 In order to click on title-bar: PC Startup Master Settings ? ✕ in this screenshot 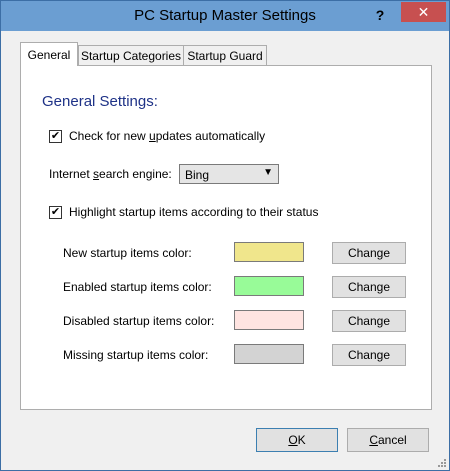, I will do `click(225, 16)`.